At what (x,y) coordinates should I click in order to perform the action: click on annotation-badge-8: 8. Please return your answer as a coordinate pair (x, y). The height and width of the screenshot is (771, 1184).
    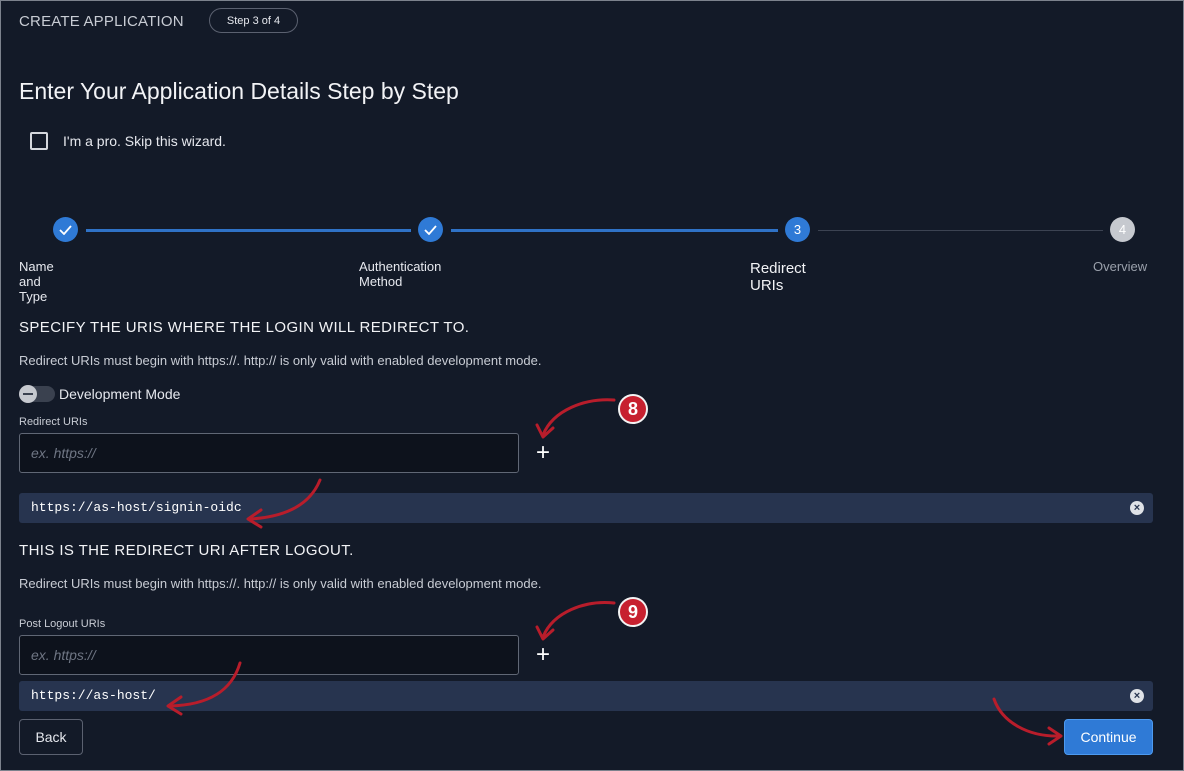
    Looking at the image, I should click on (633, 409).